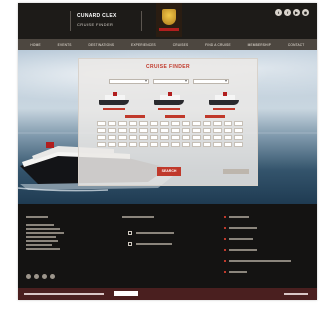  What do you see at coordinates (169, 171) in the screenshot?
I see `search-button: SEARCH` at bounding box center [169, 171].